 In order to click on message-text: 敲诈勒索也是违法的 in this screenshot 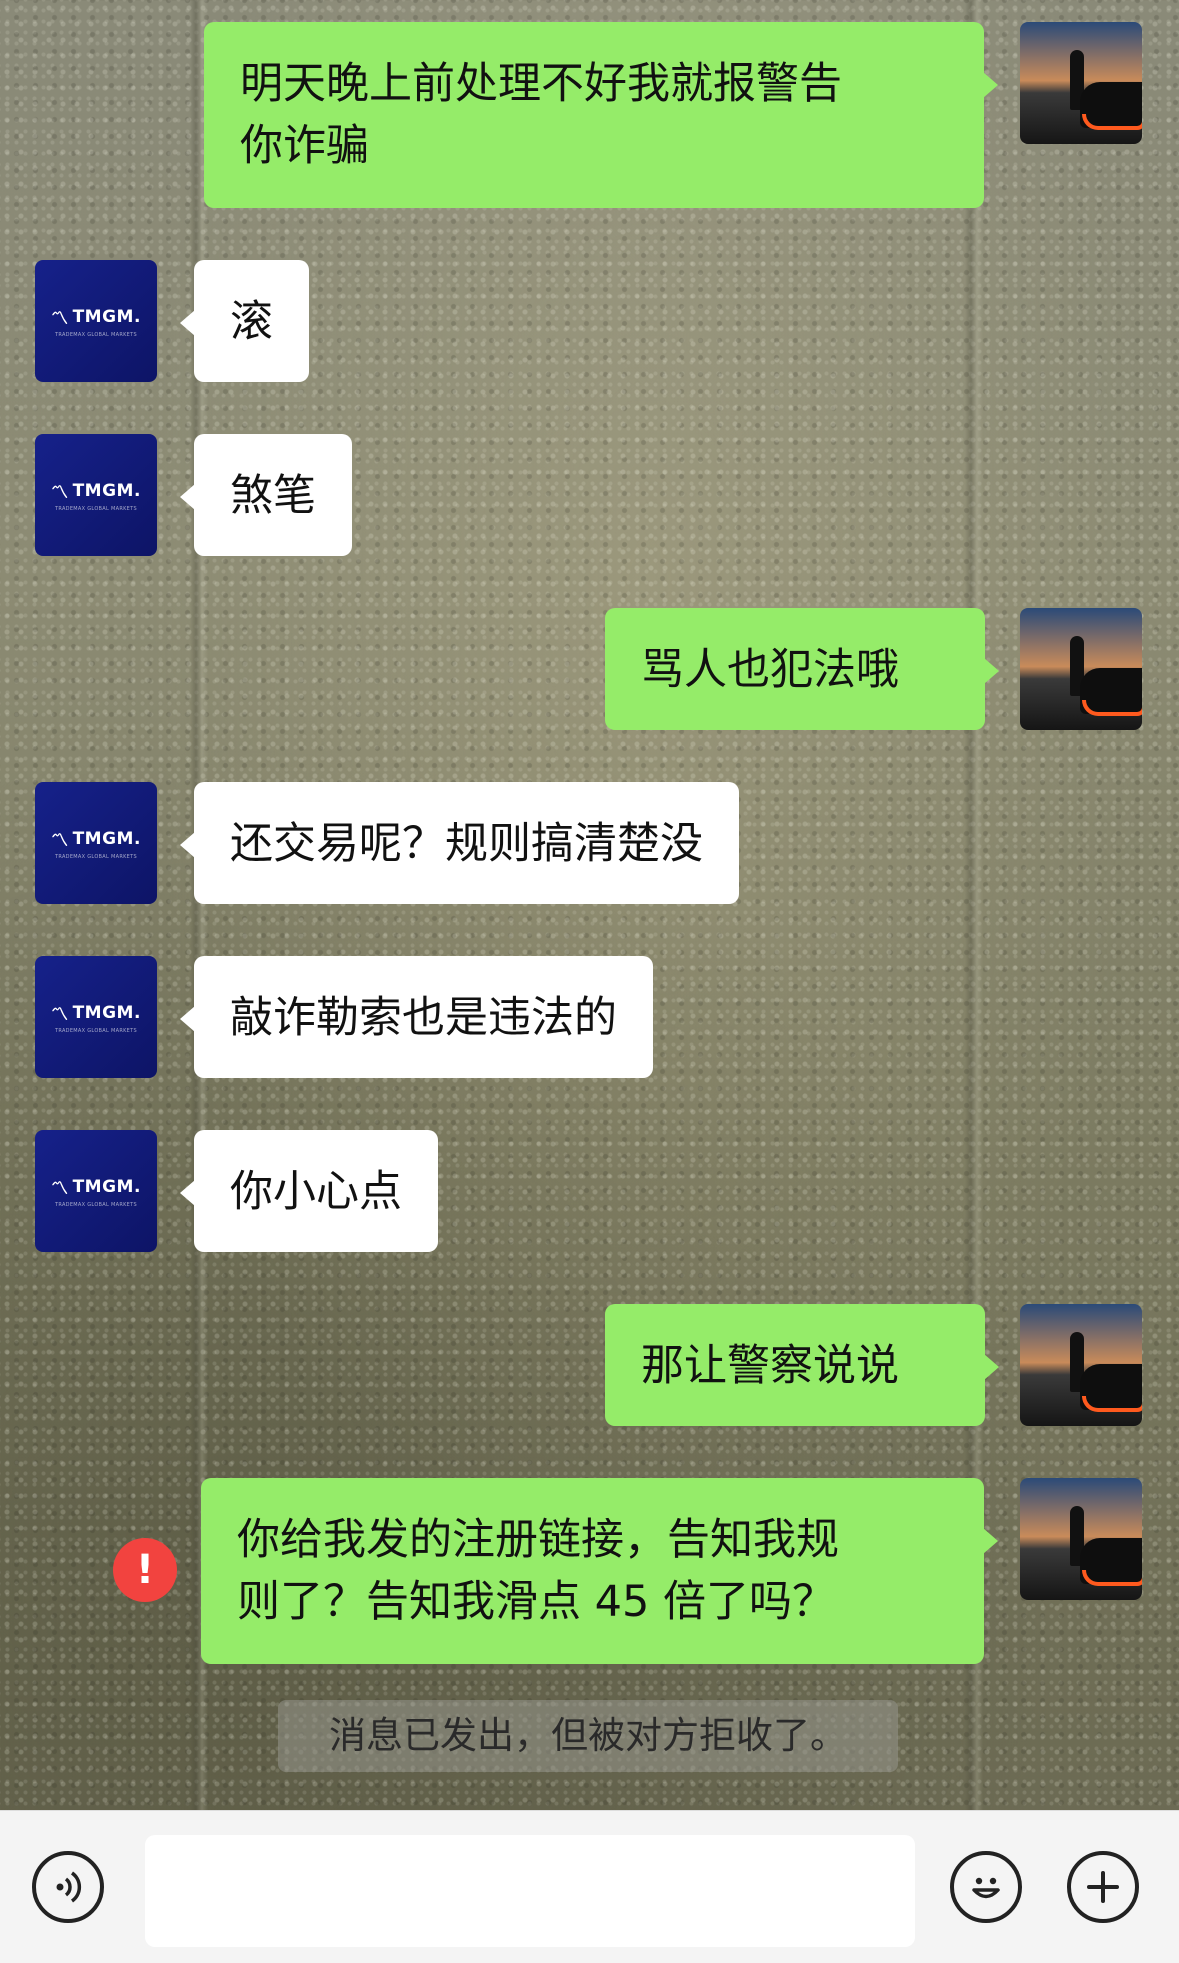, I will do `click(423, 1018)`.